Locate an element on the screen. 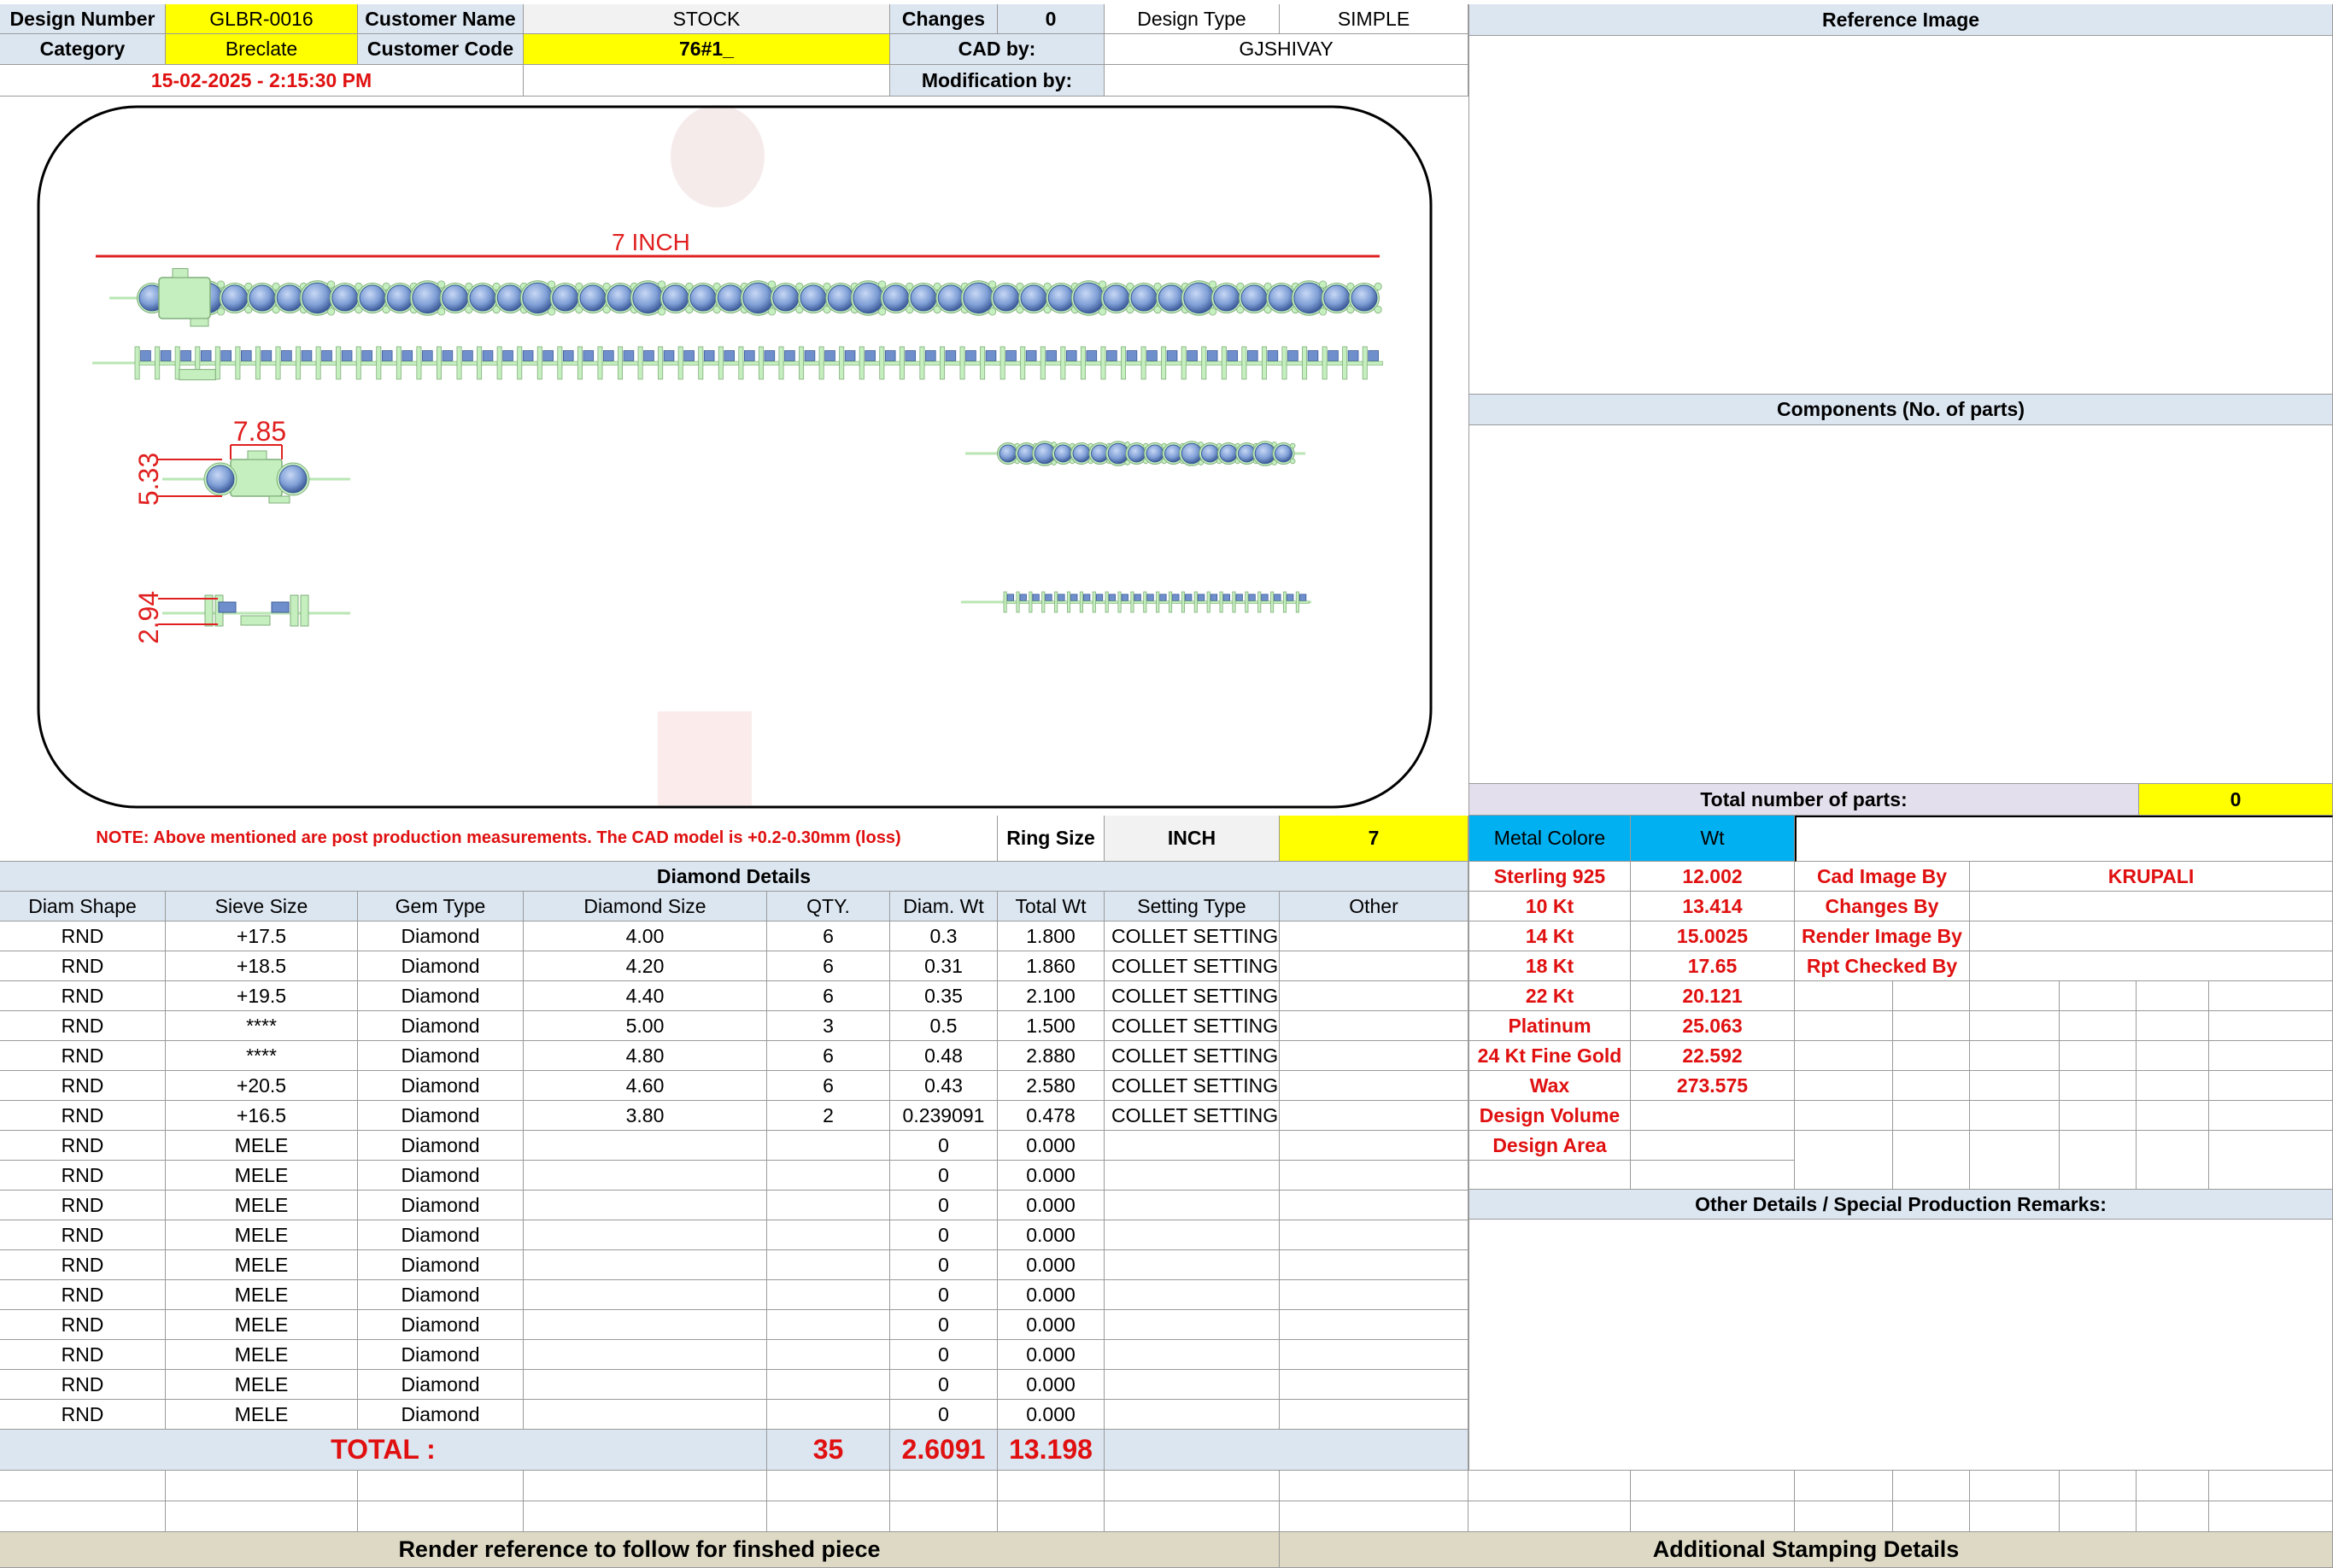 This screenshot has height=1568, width=2333. diamond-row-cell: 4.00 is located at coordinates (645, 936).